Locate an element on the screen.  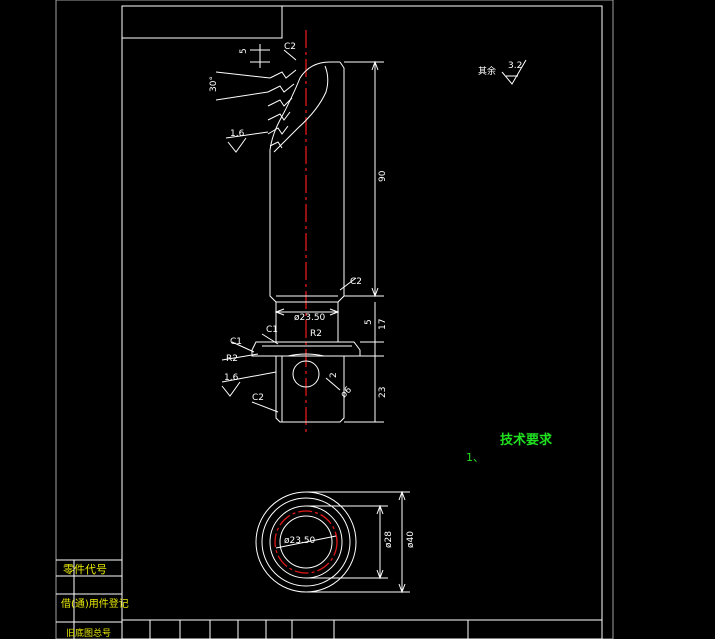
side-table-row2: 借(通)用件登记 is located at coordinates (95, 603).